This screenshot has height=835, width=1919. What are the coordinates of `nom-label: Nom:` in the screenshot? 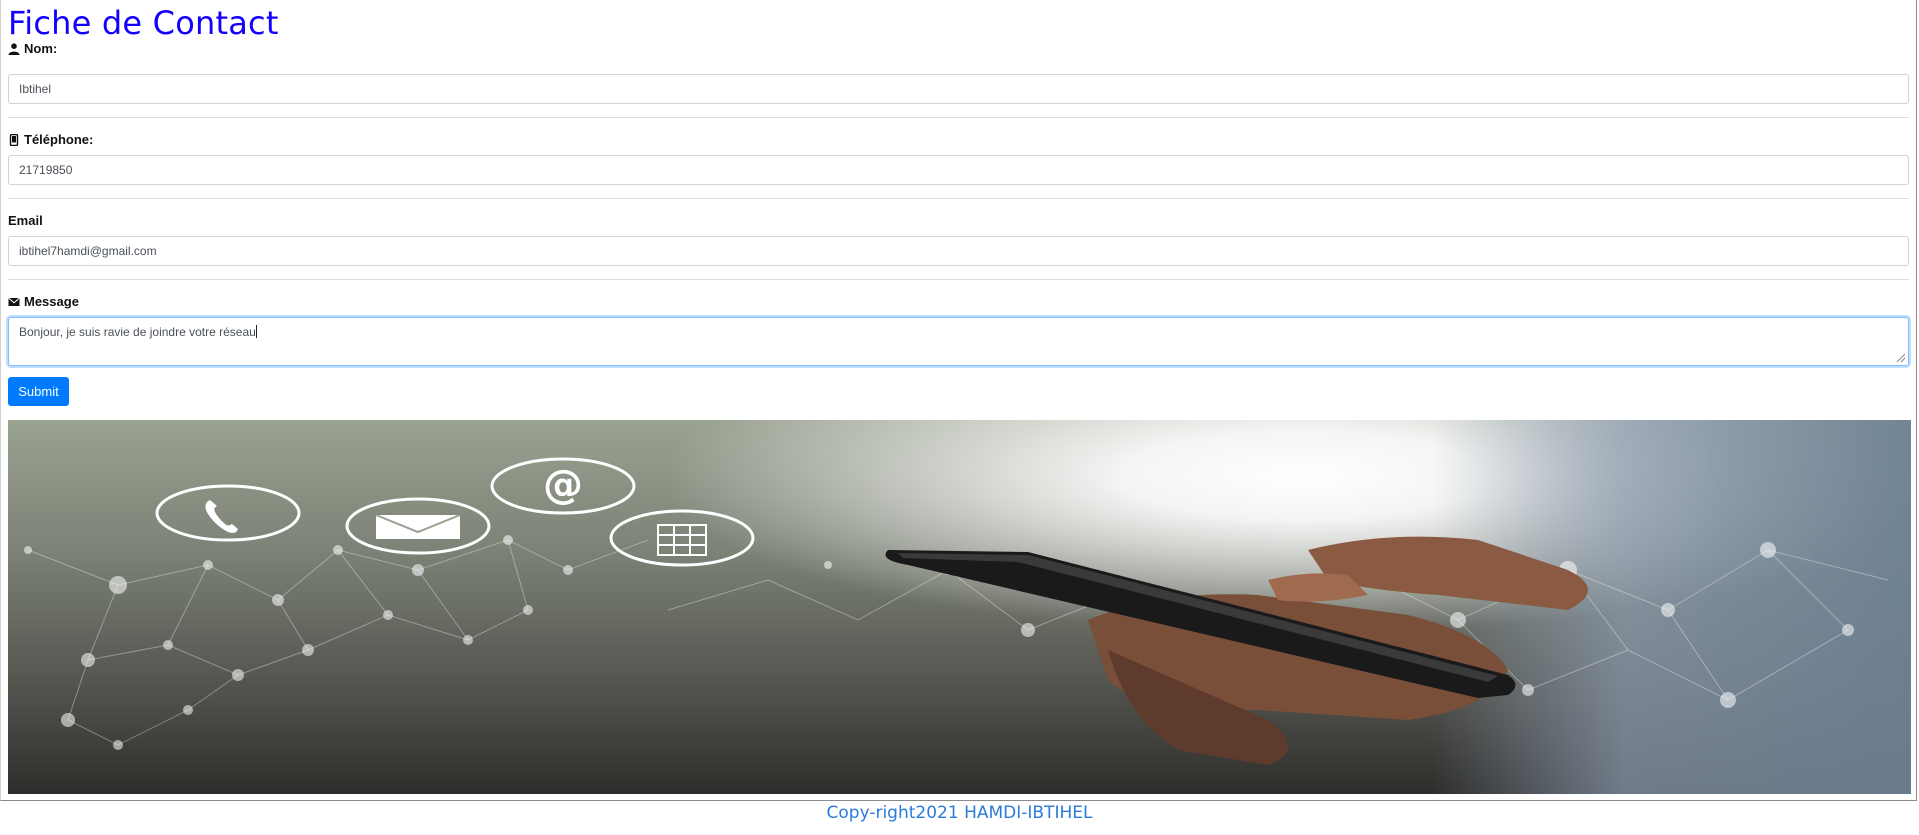 It's located at (32, 48).